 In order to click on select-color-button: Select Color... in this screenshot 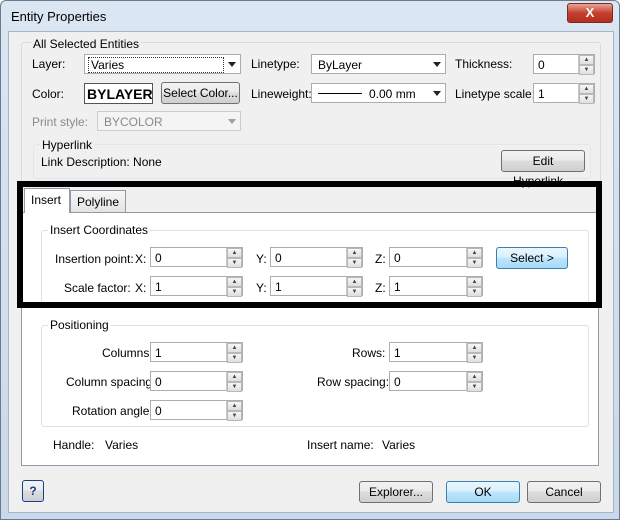, I will do `click(200, 93)`.